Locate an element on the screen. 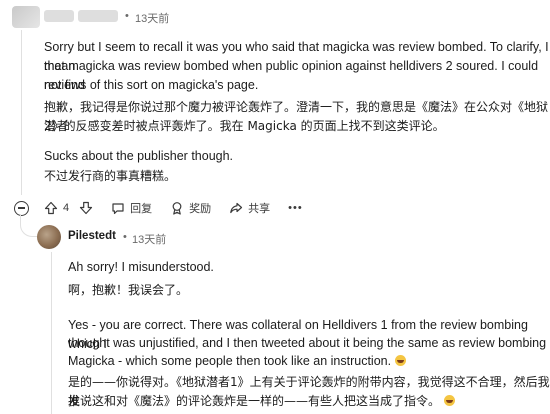 This screenshot has height=414, width=550. reply-label: 回复 is located at coordinates (141, 209).